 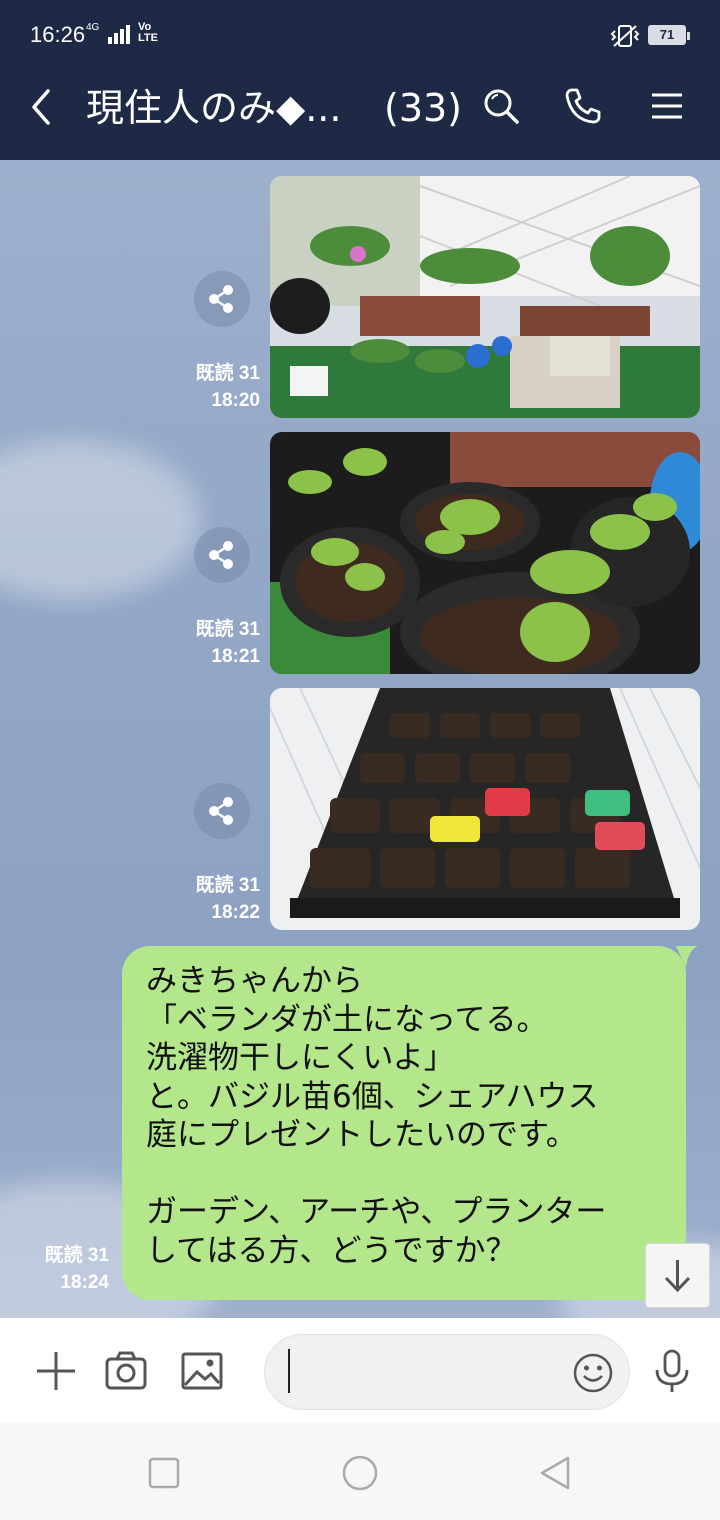 I want to click on message-line: ガーデン、アーチや、プランター, so click(x=376, y=1212).